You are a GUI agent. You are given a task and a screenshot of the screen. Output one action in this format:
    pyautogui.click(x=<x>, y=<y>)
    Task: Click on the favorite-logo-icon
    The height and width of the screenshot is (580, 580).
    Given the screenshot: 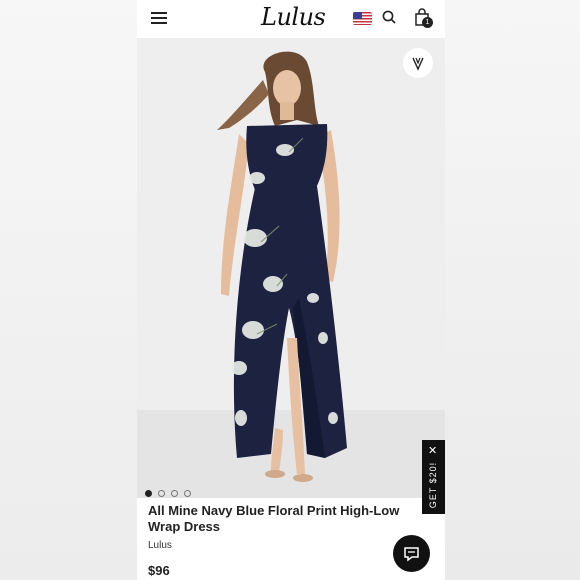 What is the action you would take?
    pyautogui.click(x=418, y=64)
    